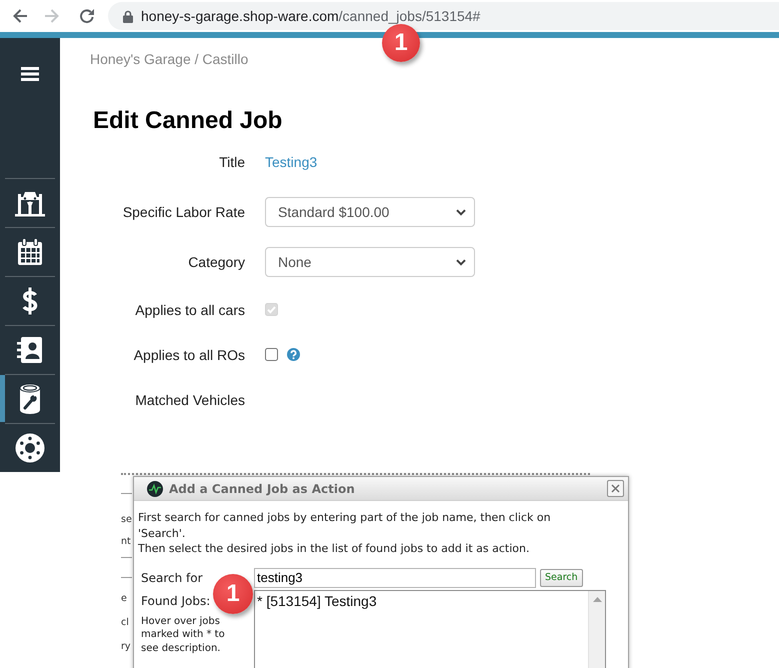 The height and width of the screenshot is (668, 779). What do you see at coordinates (597, 599) in the screenshot?
I see `scroll-up-arrow-icon` at bounding box center [597, 599].